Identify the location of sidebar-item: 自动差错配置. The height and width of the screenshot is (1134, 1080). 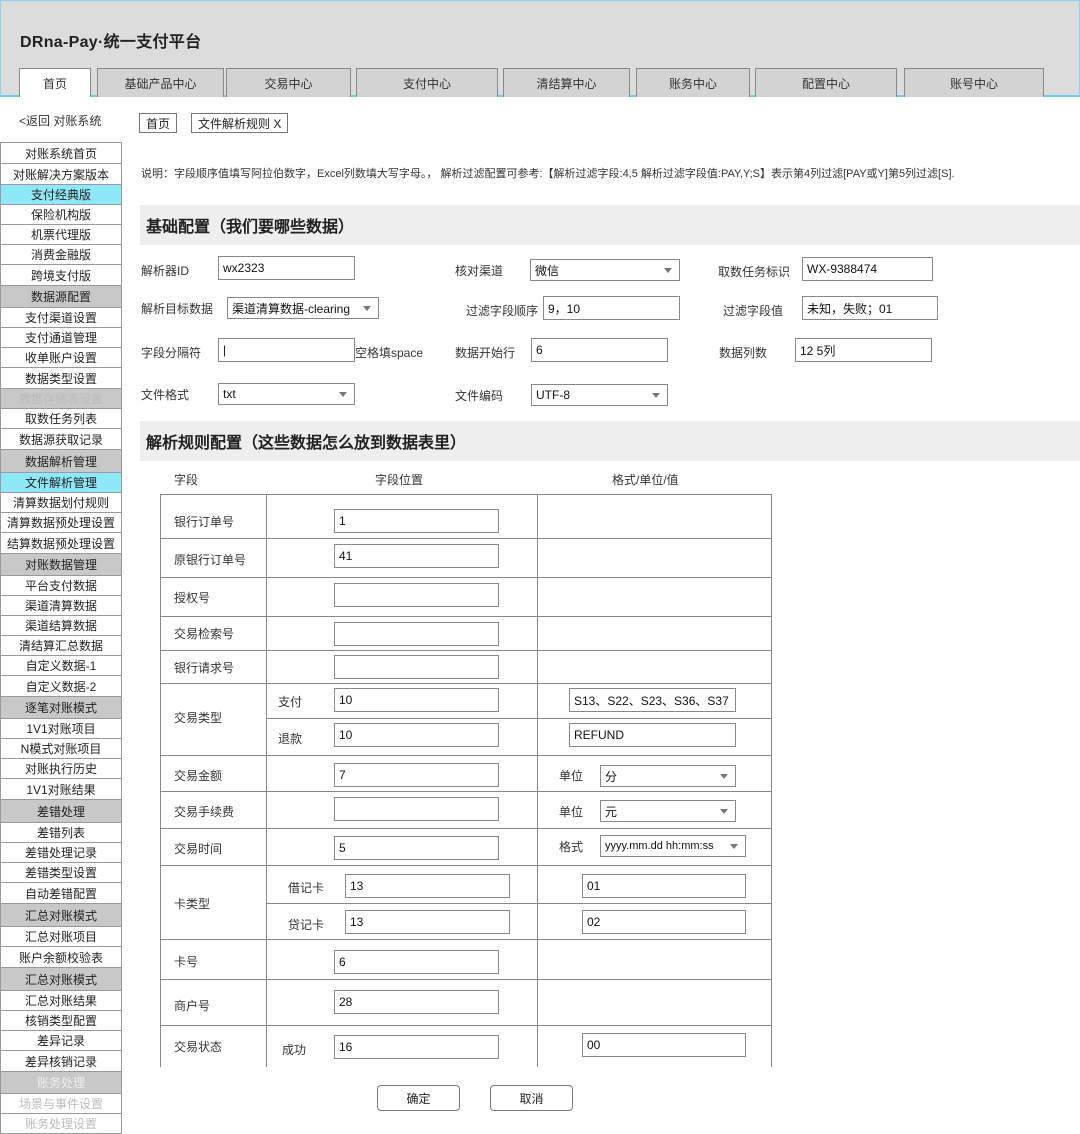
(61, 893).